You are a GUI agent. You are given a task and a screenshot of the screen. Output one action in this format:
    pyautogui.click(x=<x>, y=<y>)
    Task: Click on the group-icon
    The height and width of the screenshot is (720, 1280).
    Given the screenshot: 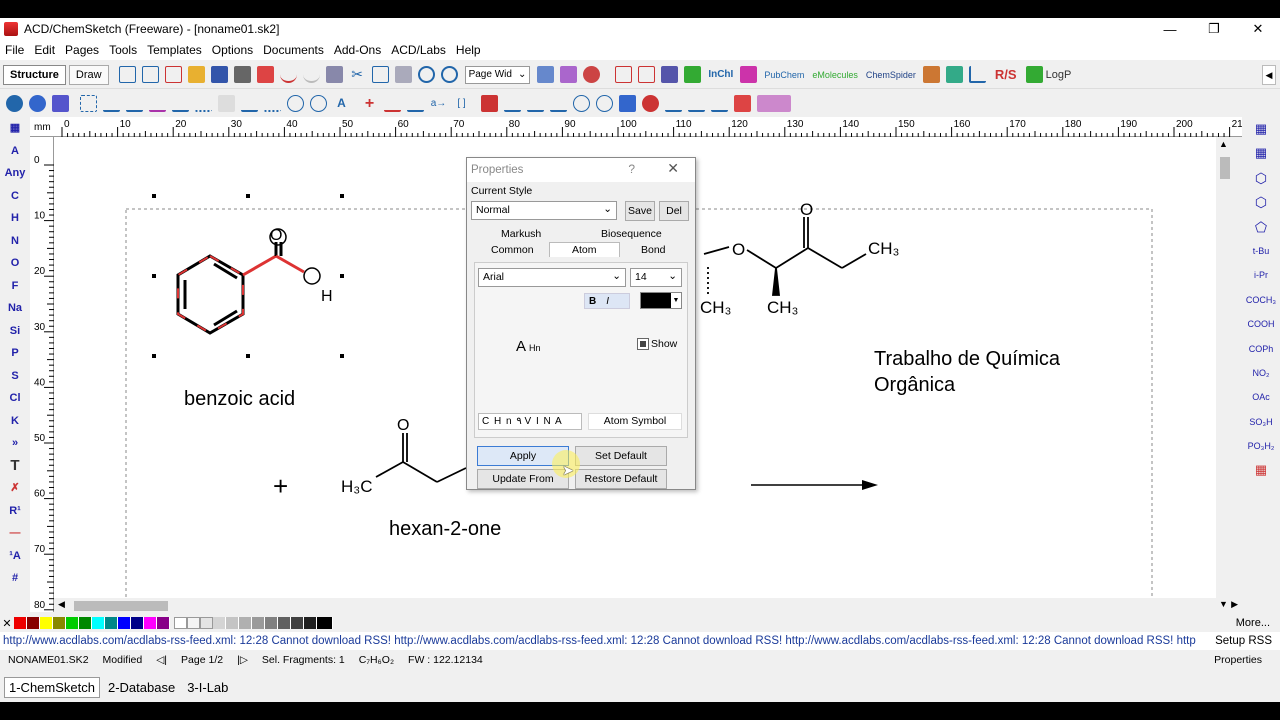 What is the action you would take?
    pyautogui.click(x=627, y=103)
    